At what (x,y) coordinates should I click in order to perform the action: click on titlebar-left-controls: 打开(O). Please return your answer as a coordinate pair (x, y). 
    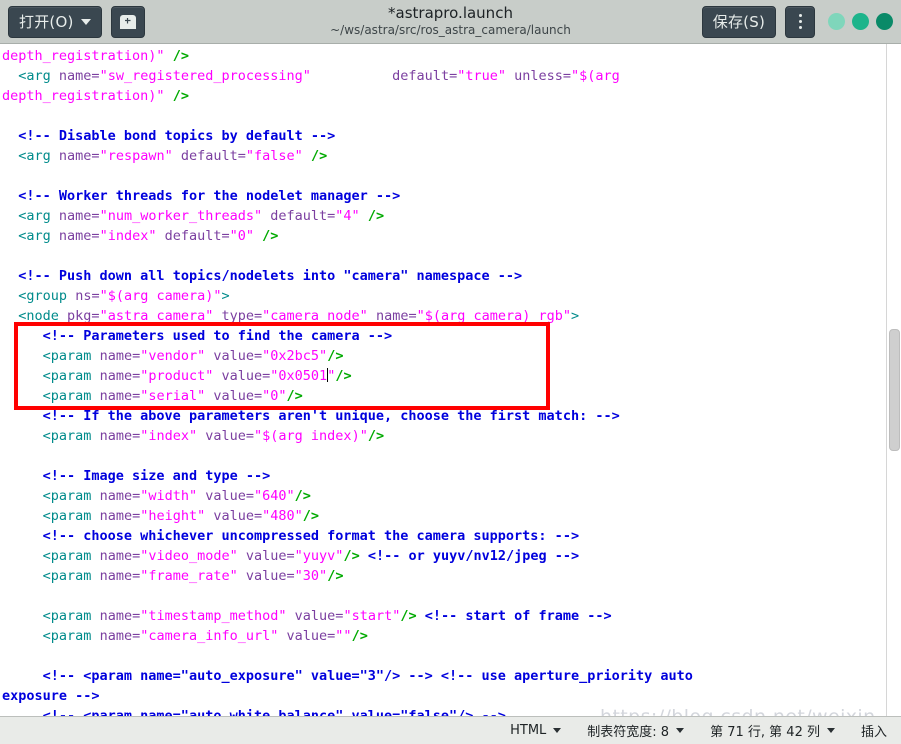
    Looking at the image, I should click on (76, 21).